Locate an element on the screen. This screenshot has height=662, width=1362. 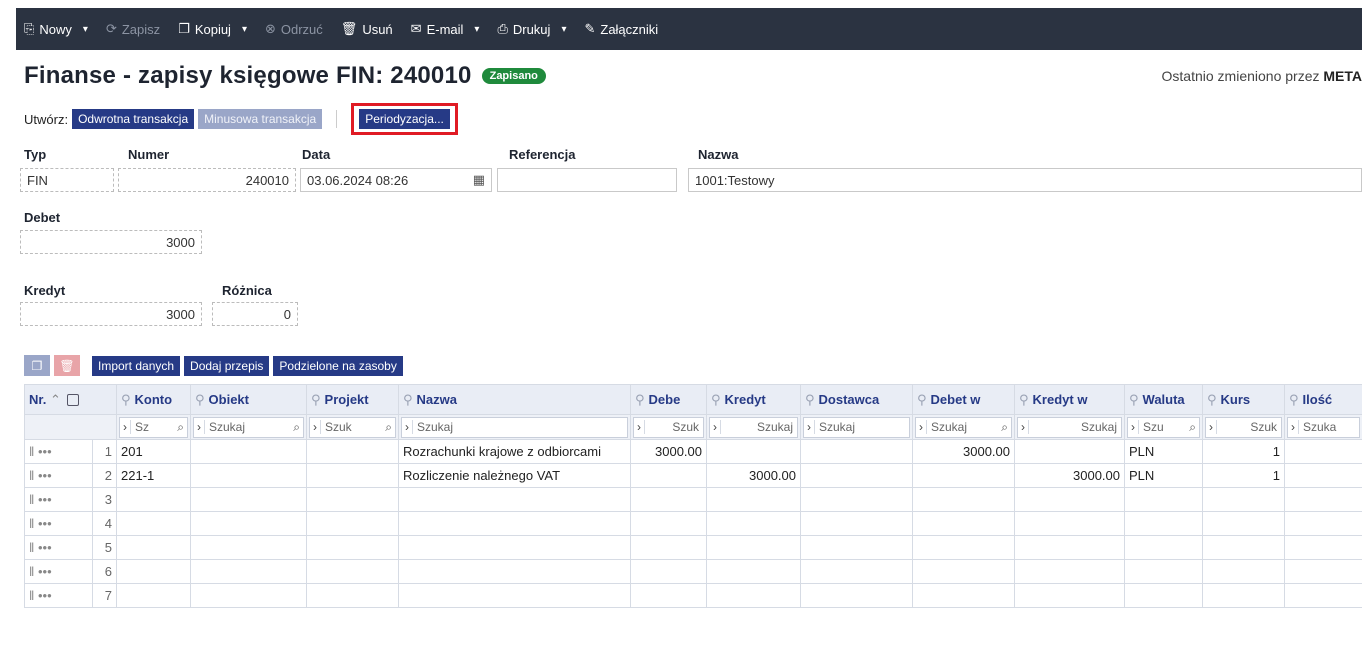
column-header: ⚲ Ilość is located at coordinates (1323, 399).